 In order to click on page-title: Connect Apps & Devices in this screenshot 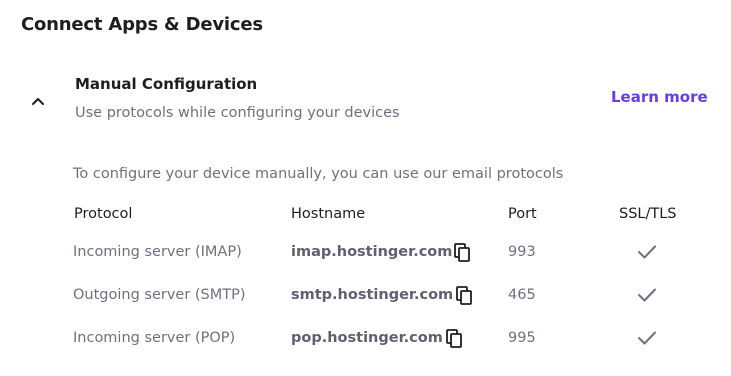, I will do `click(142, 24)`.